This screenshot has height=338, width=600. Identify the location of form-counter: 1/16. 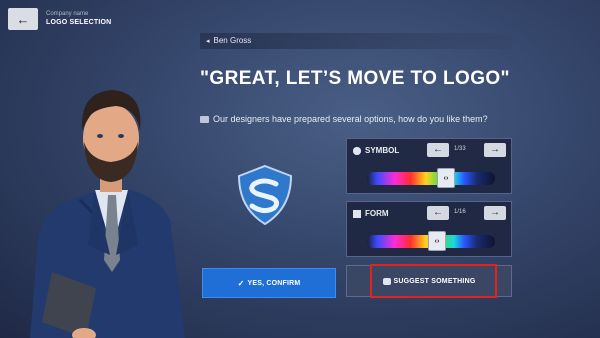
(460, 212).